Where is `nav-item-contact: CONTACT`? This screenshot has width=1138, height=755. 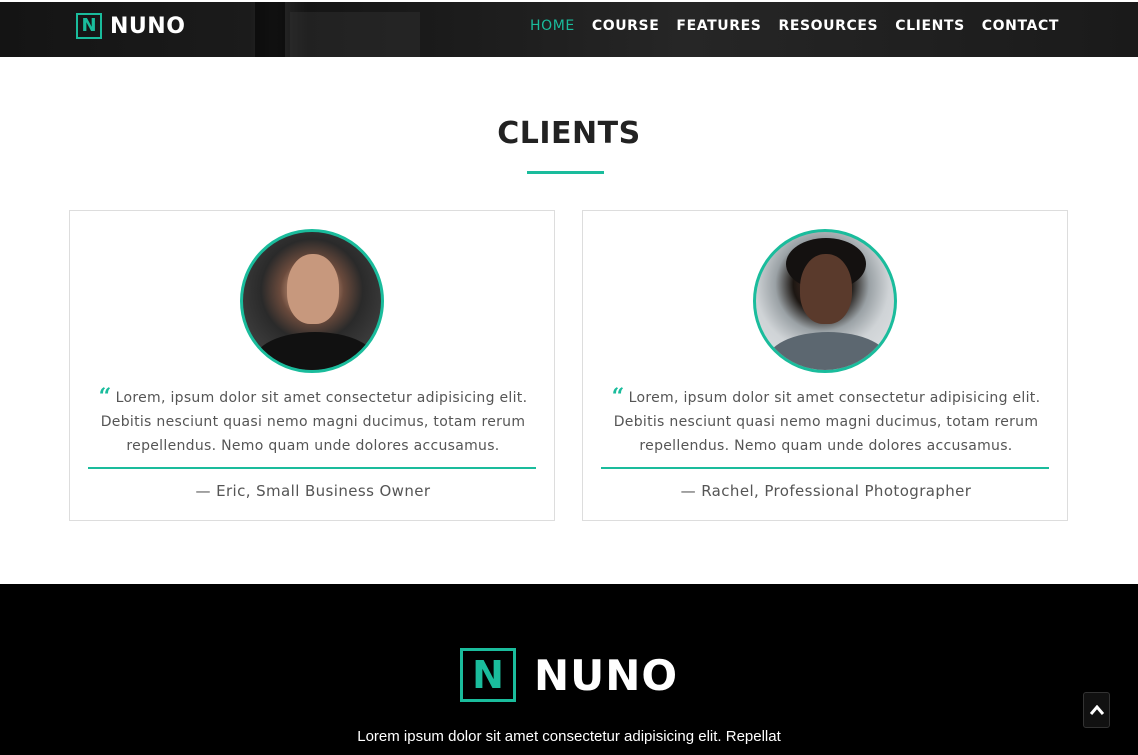
nav-item-contact: CONTACT is located at coordinates (1020, 26).